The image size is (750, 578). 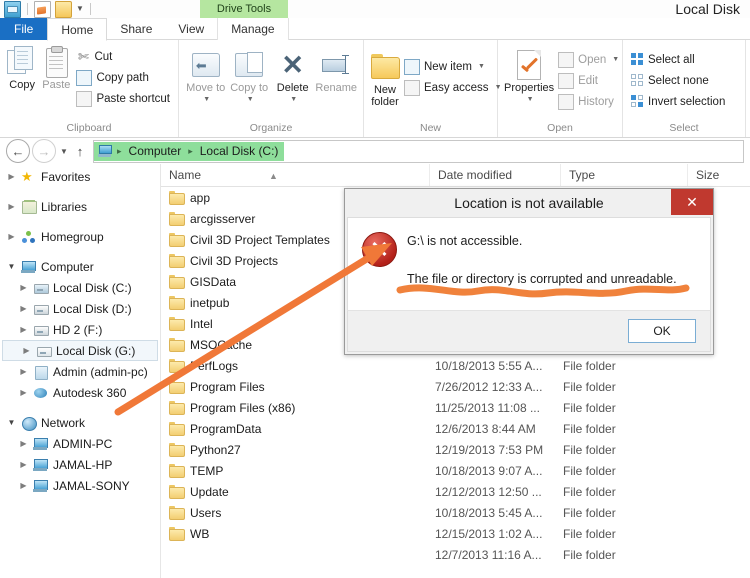 What do you see at coordinates (662, 331) in the screenshot?
I see `ok-button: OK` at bounding box center [662, 331].